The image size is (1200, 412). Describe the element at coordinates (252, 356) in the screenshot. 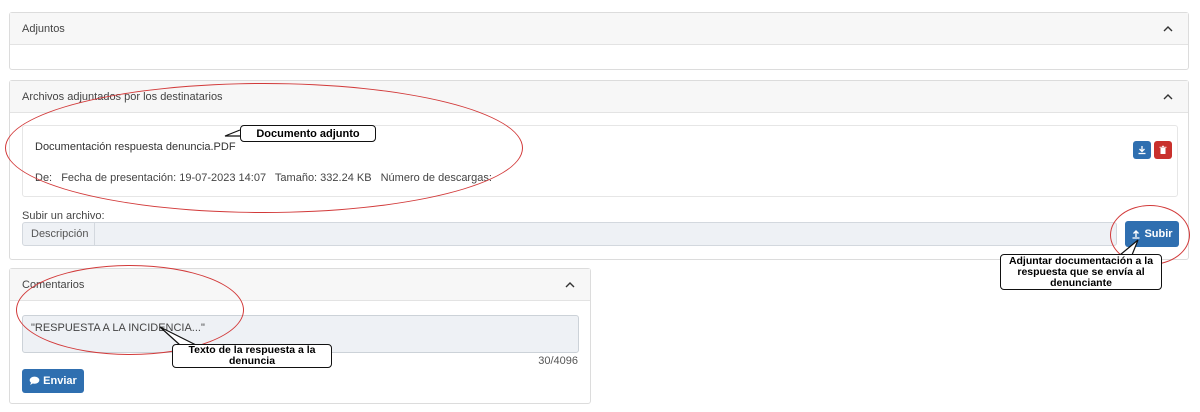

I see `annotation-texto: Texto de la respuesta a la denuncia` at that location.